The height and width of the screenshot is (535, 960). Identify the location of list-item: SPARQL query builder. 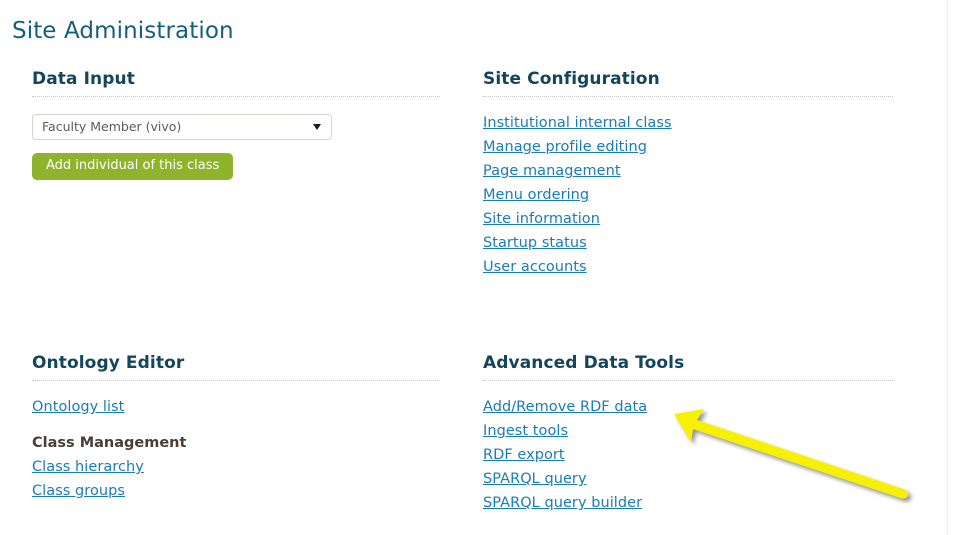
(688, 503).